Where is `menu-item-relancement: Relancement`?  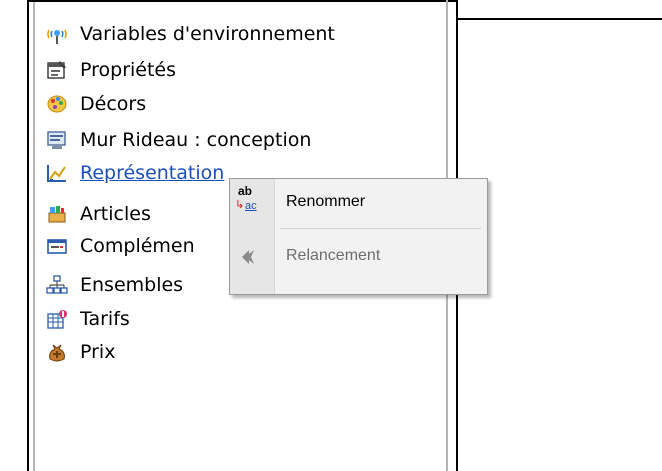
menu-item-relancement: Relancement is located at coordinates (358, 256).